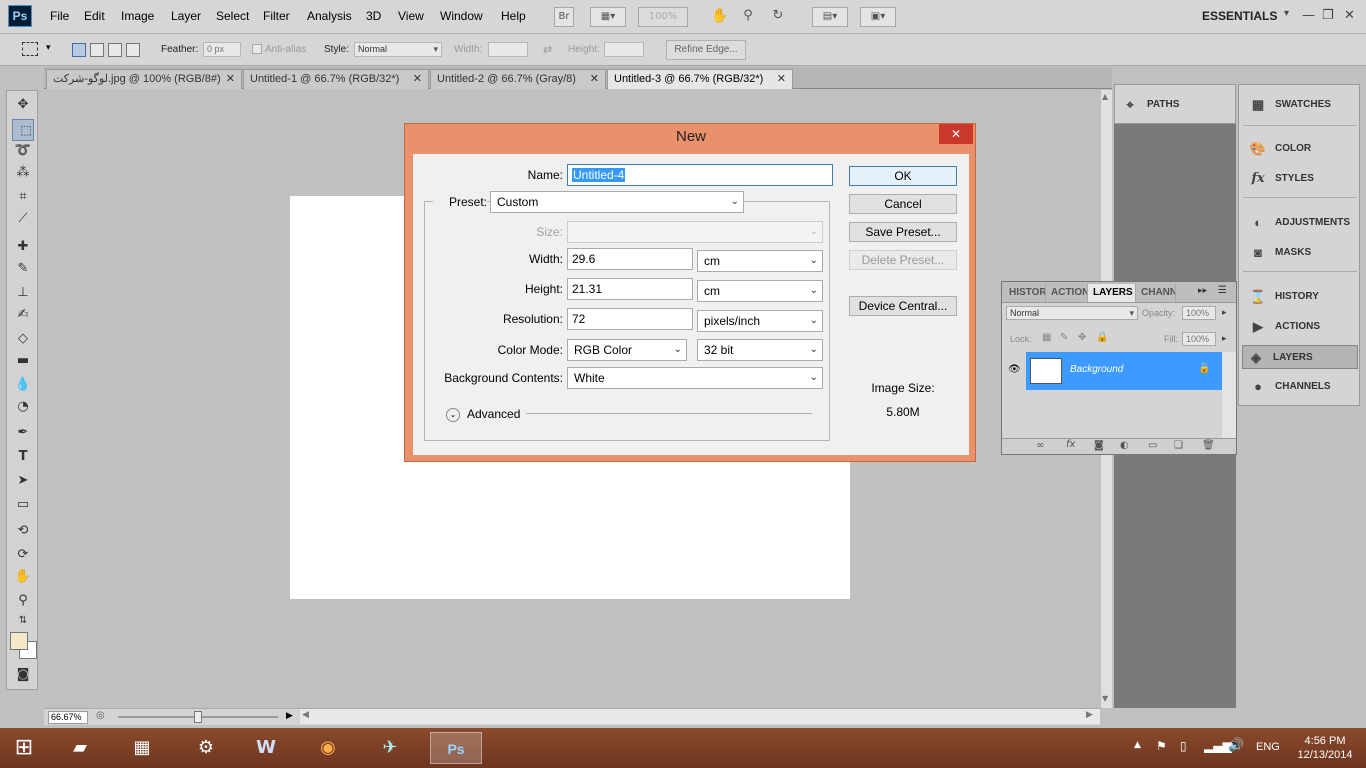 The height and width of the screenshot is (768, 1366). I want to click on menu-analysis: Analysis, so click(329, 16).